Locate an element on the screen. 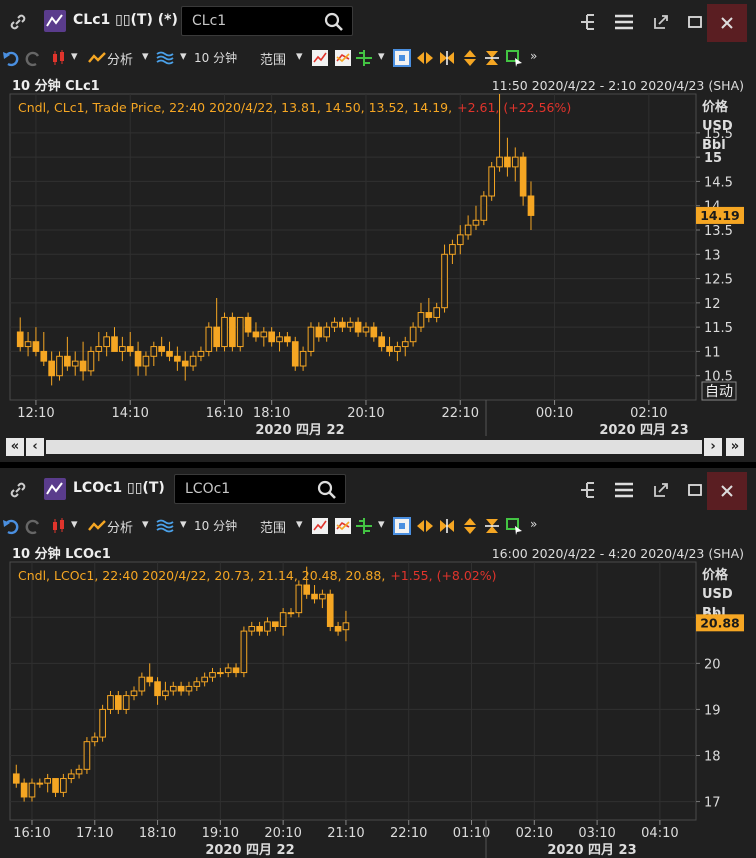 The width and height of the screenshot is (756, 858). ric-search-input: LCOc1 is located at coordinates (260, 489).